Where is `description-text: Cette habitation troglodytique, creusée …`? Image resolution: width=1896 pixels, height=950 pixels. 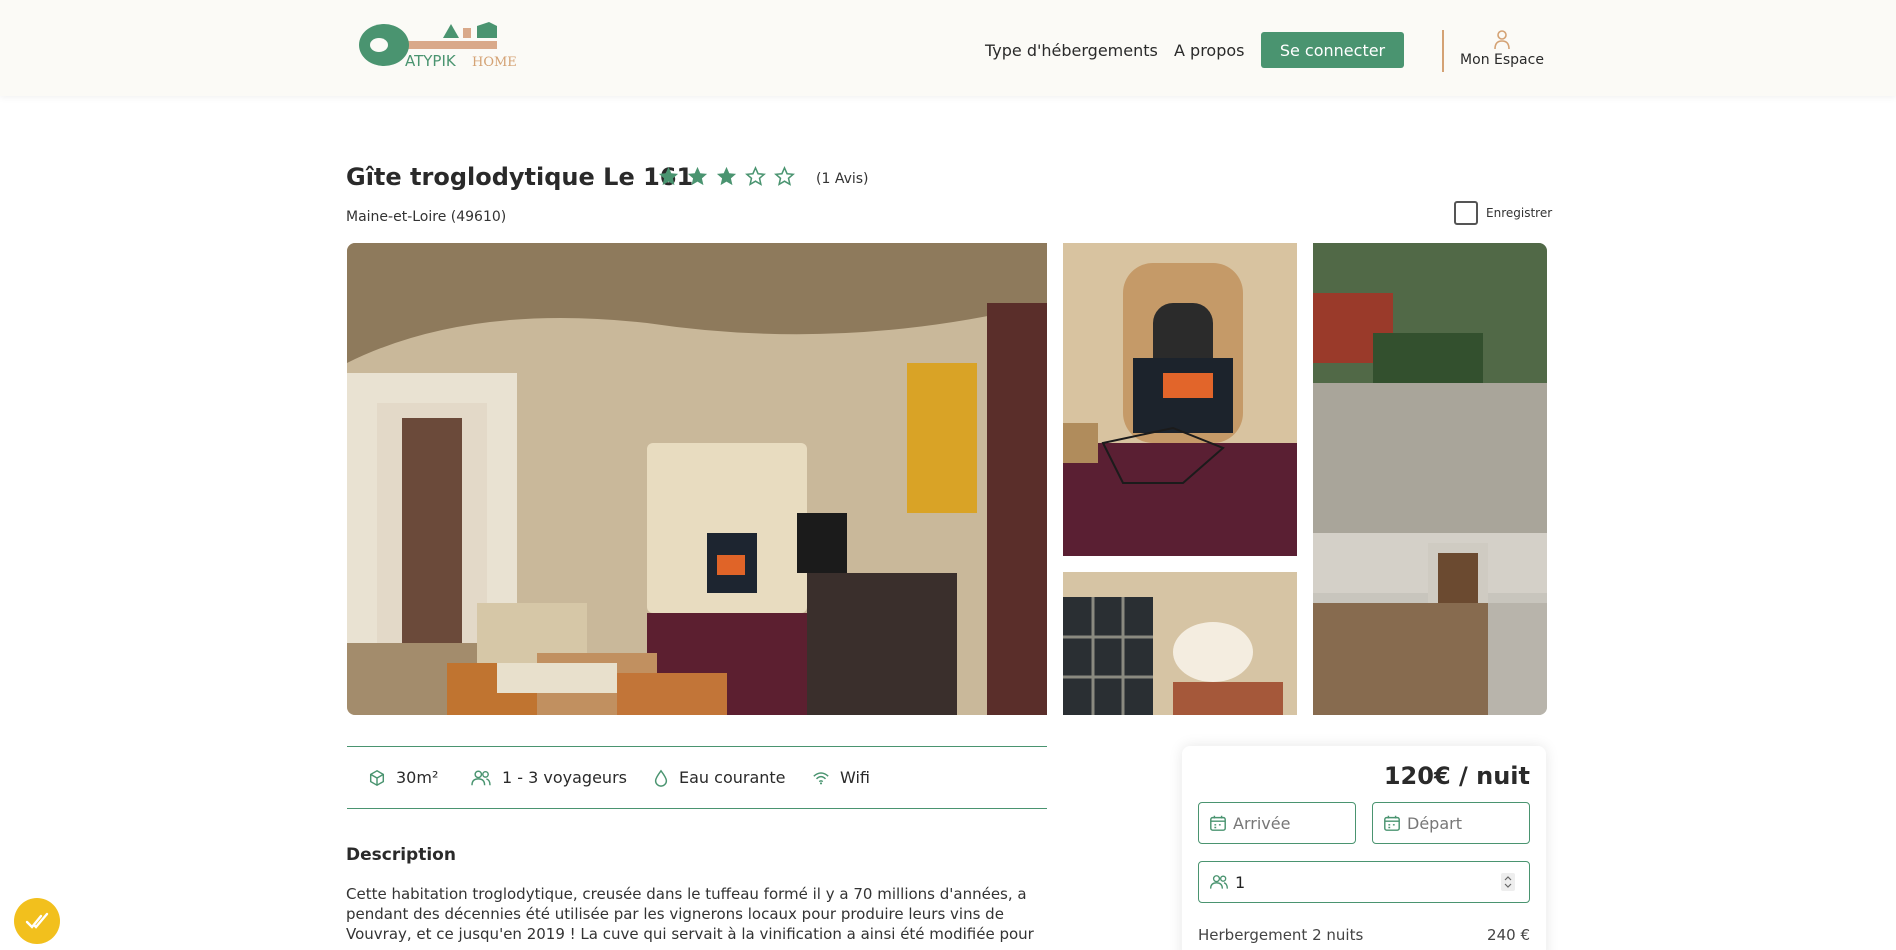
description-text: Cette habitation troglodytique, creusée … is located at coordinates (690, 917).